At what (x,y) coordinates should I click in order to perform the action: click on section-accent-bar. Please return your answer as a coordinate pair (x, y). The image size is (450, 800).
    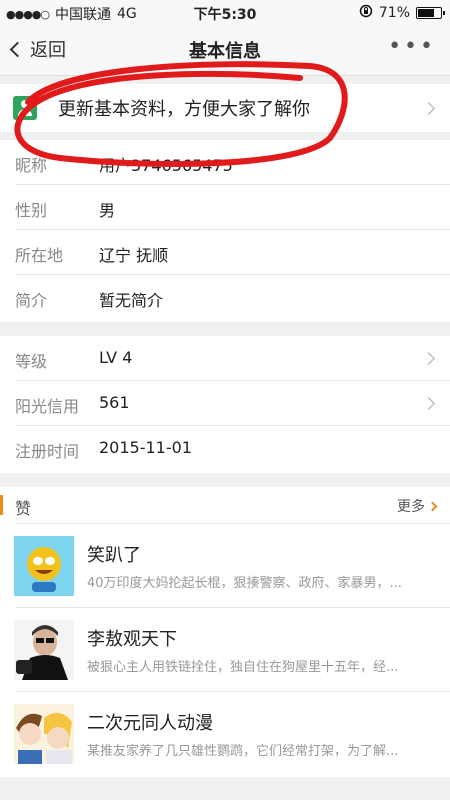
    Looking at the image, I should click on (1, 505).